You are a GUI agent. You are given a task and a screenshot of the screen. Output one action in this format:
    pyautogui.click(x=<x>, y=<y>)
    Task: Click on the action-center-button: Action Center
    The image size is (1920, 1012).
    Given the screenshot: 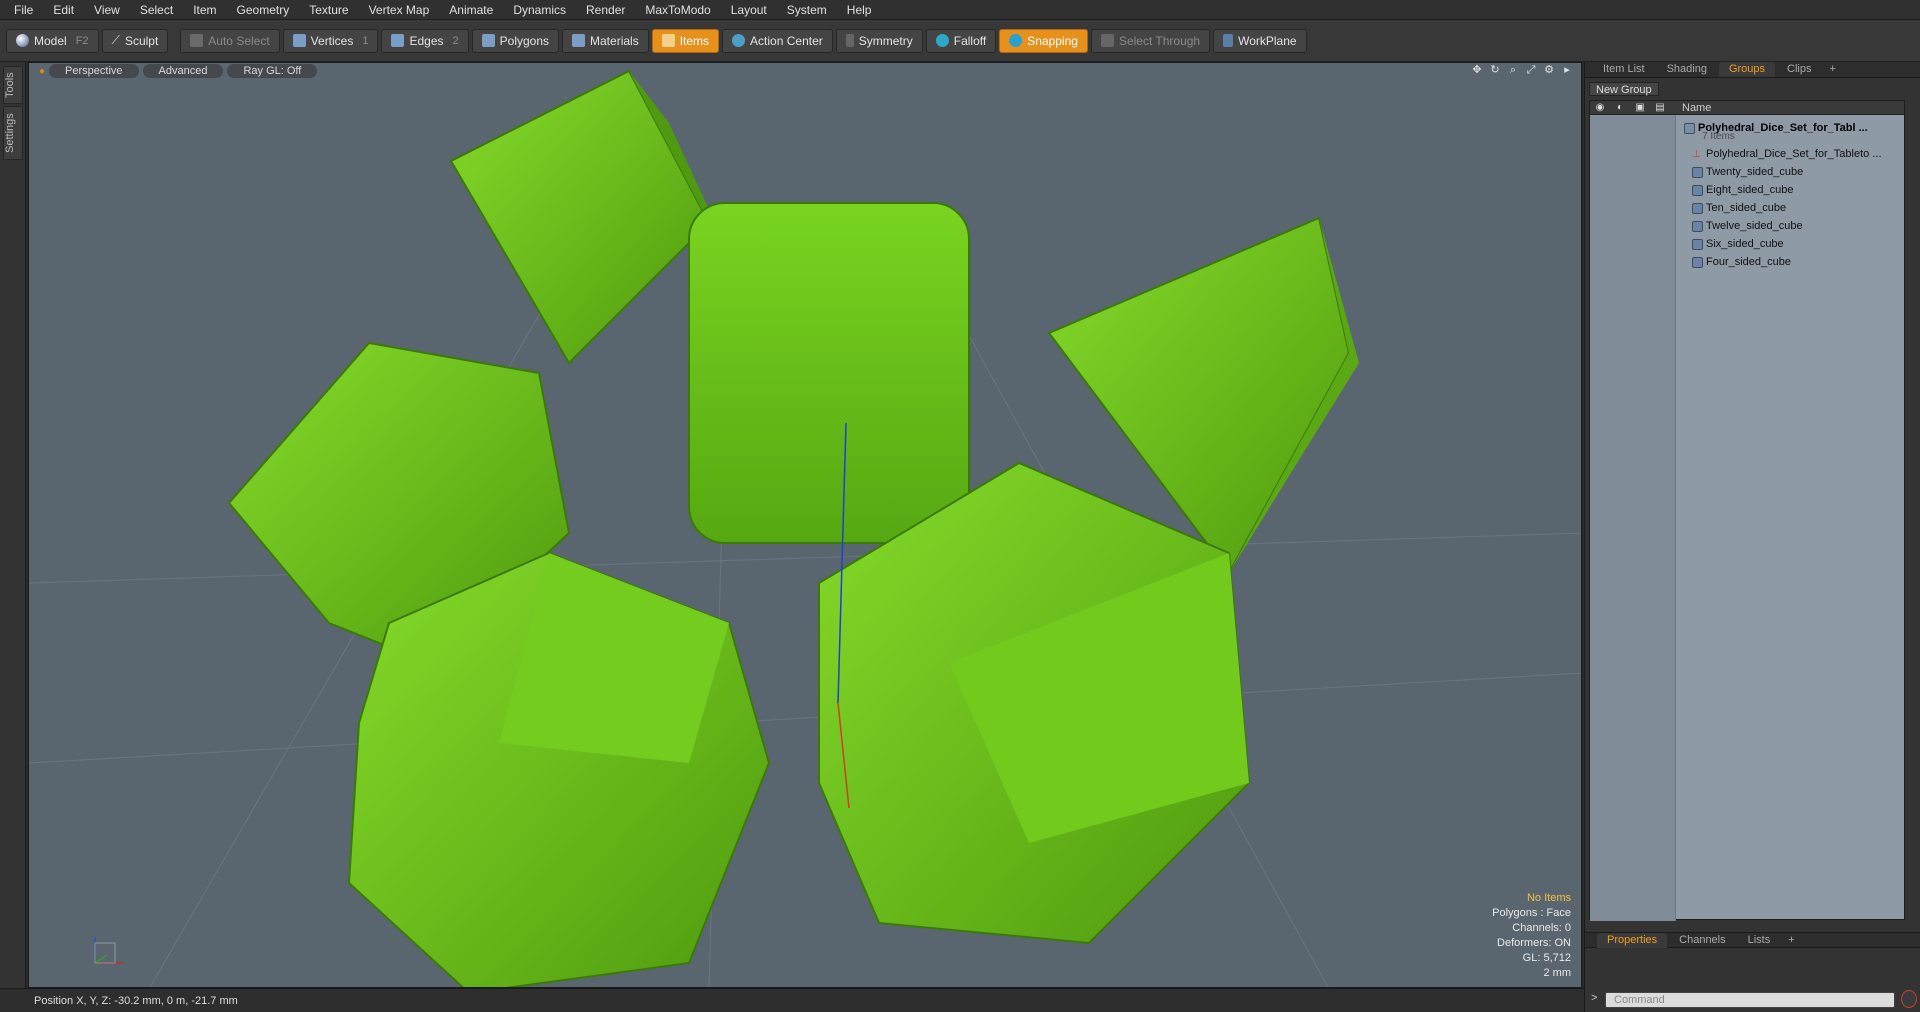 What is the action you would take?
    pyautogui.click(x=777, y=40)
    